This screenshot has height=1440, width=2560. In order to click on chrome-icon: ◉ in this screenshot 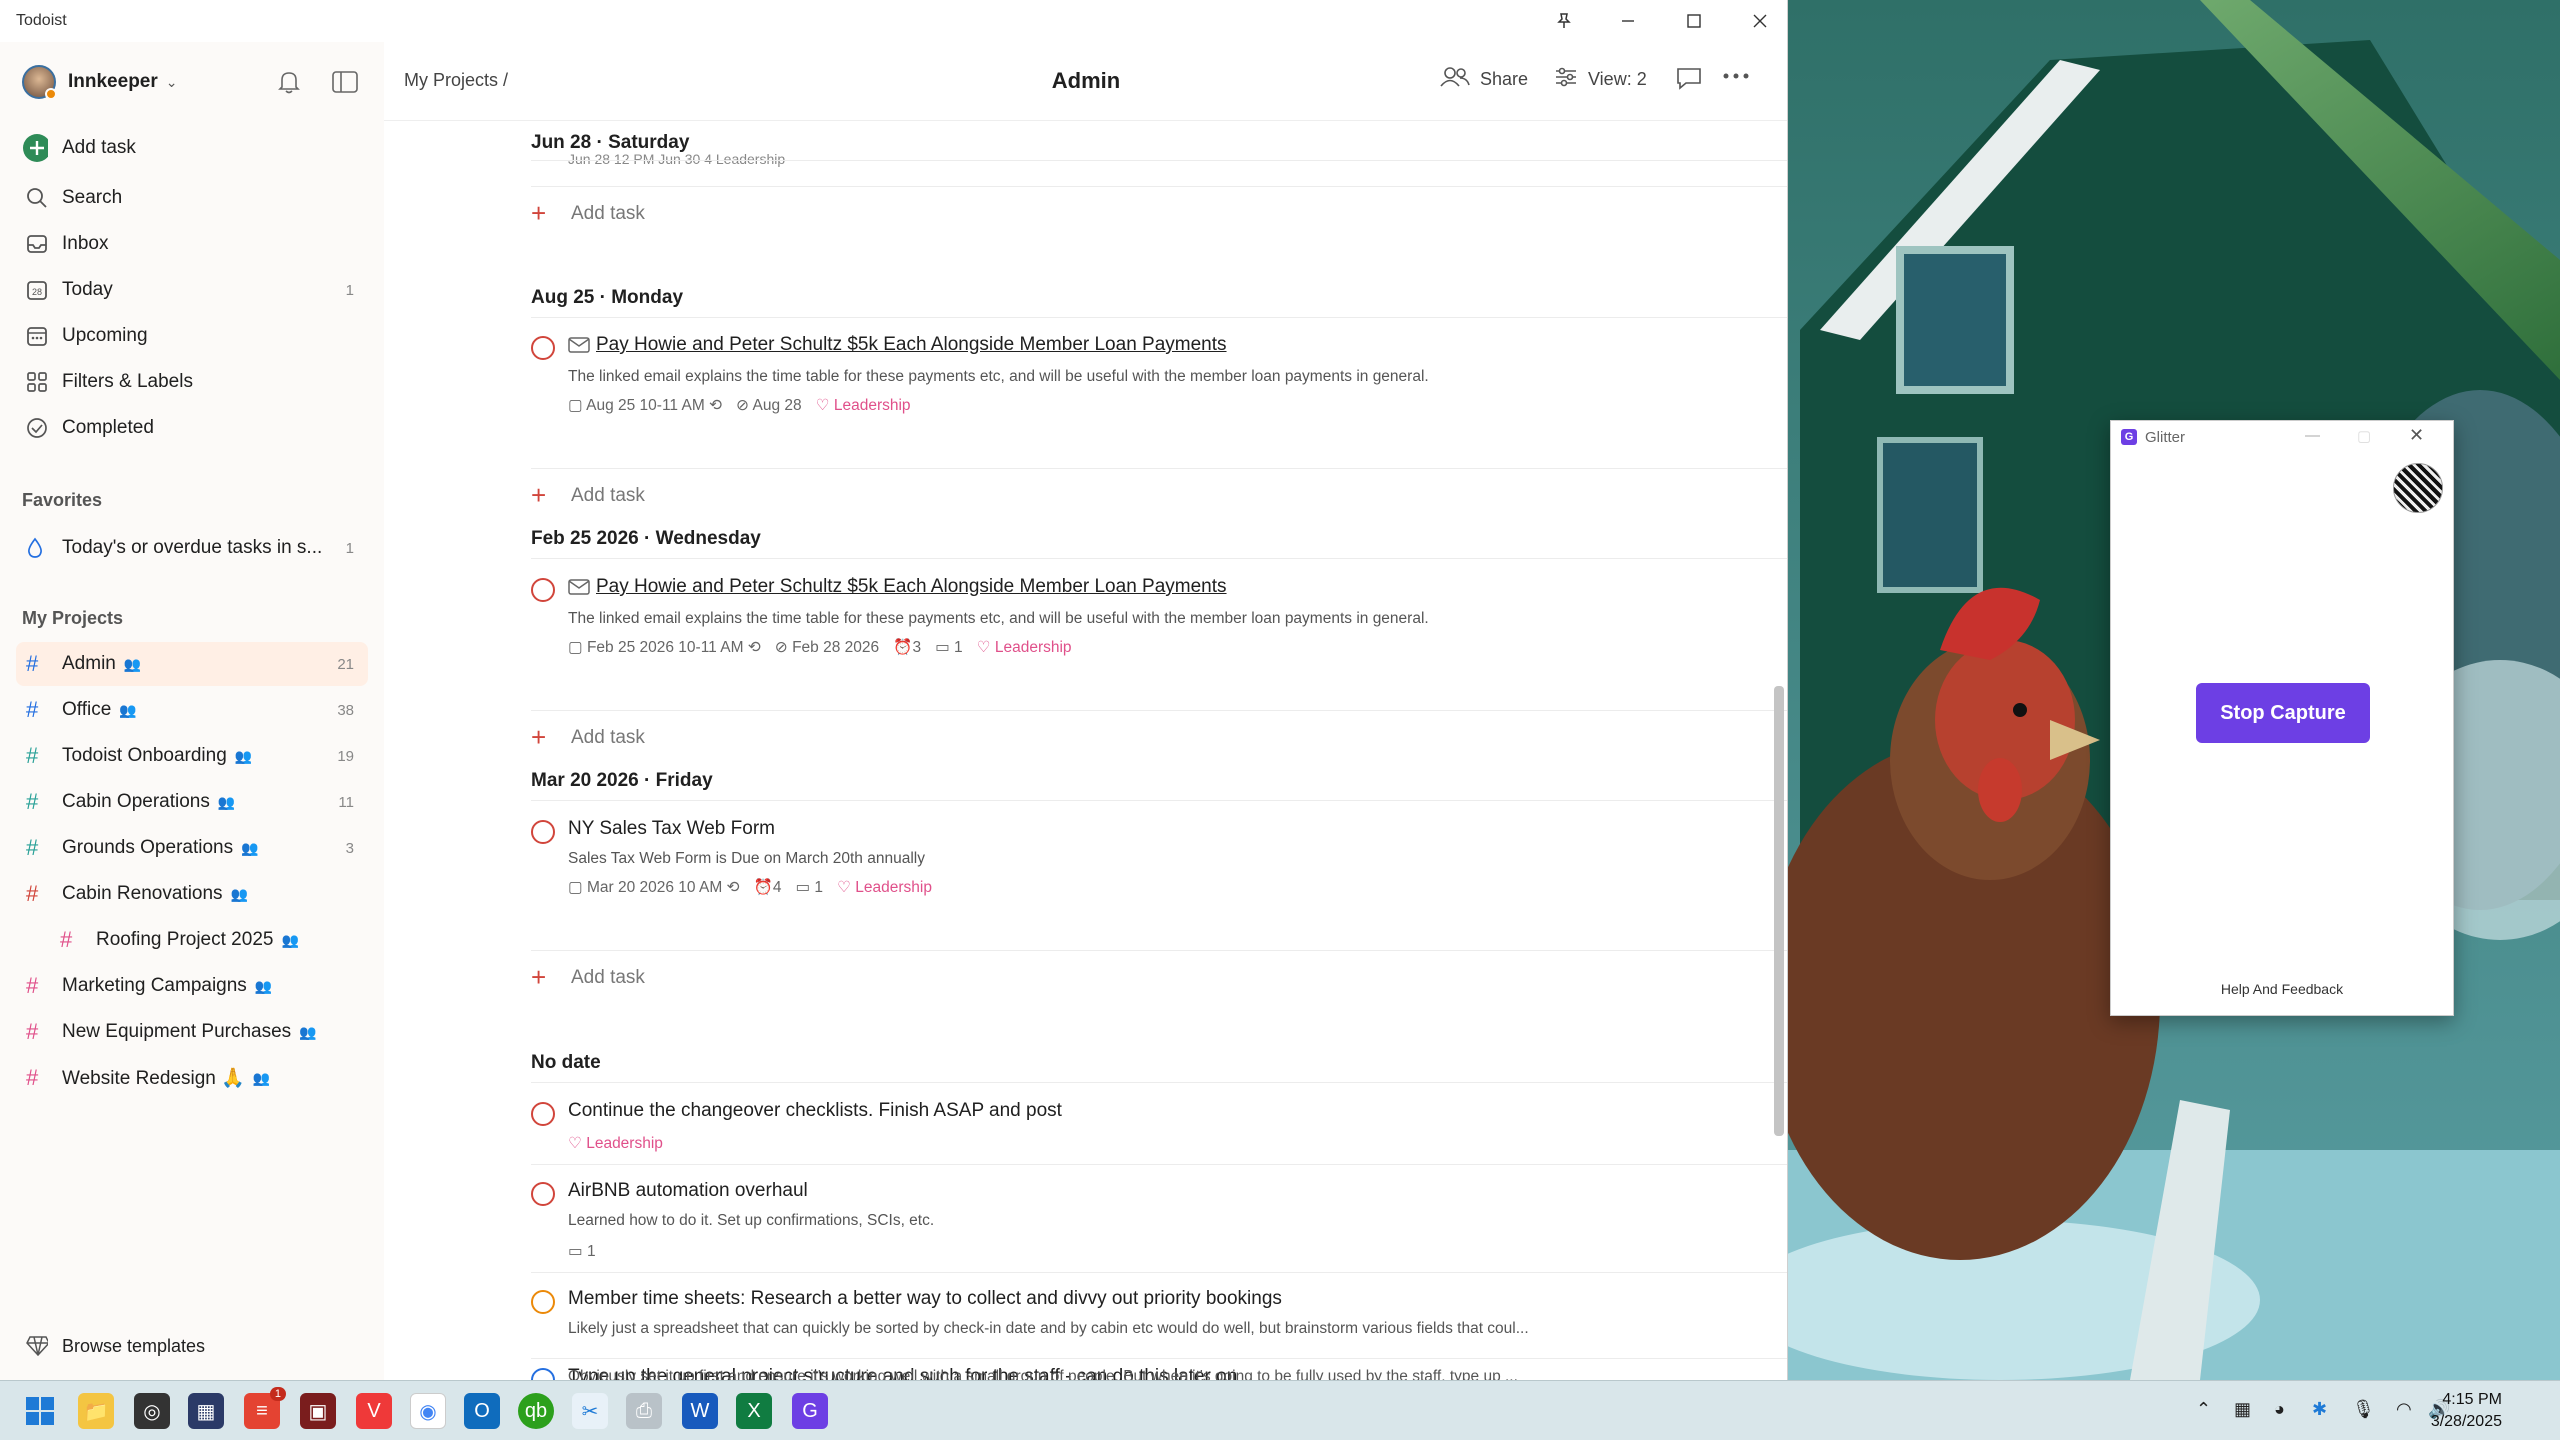, I will do `click(428, 1411)`.